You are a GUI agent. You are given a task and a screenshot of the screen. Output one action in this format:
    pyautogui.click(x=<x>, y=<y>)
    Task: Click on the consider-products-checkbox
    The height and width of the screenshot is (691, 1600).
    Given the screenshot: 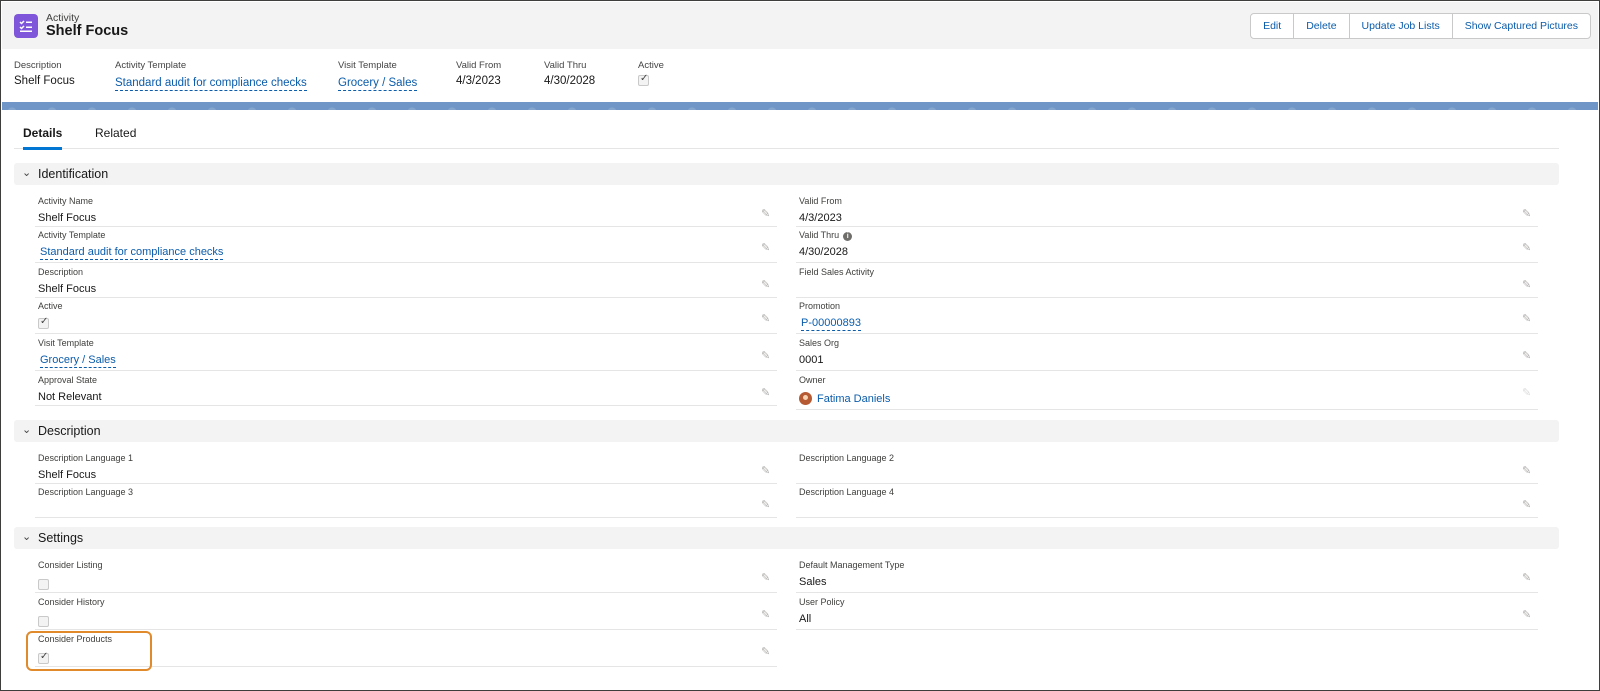 What is the action you would take?
    pyautogui.click(x=43, y=657)
    